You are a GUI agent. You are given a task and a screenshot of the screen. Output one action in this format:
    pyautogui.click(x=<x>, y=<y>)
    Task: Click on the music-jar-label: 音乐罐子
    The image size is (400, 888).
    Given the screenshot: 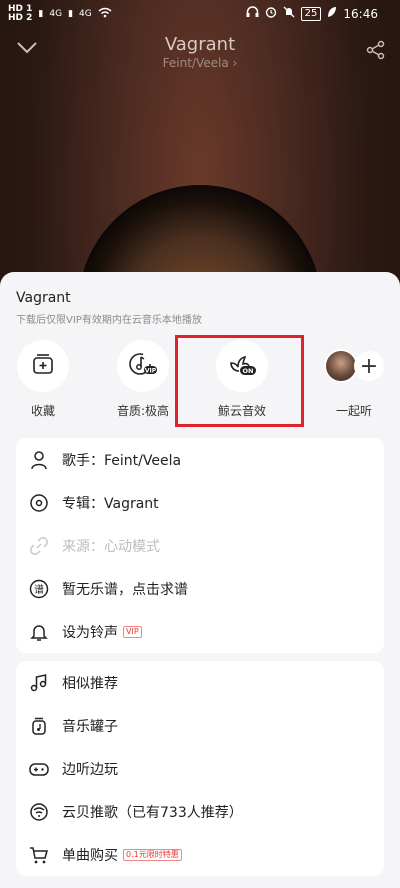 What is the action you would take?
    pyautogui.click(x=90, y=726)
    